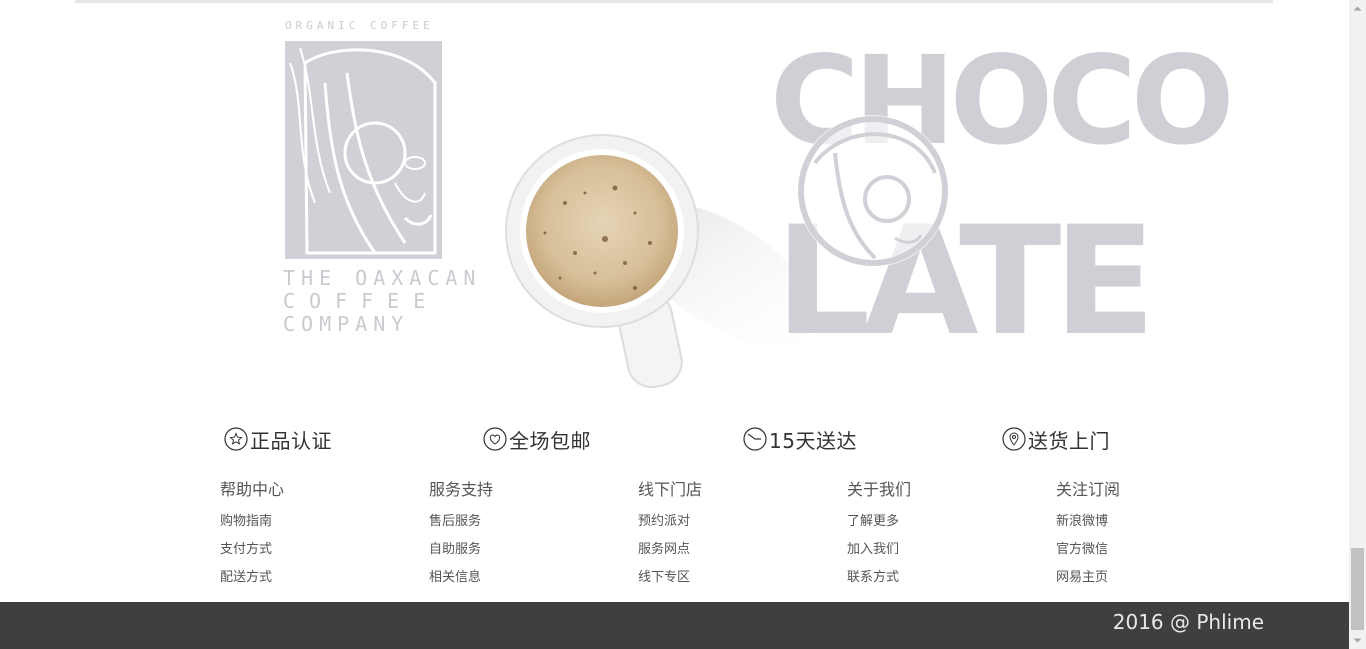  What do you see at coordinates (1088, 489) in the screenshot?
I see `column-title: 关注订阅` at bounding box center [1088, 489].